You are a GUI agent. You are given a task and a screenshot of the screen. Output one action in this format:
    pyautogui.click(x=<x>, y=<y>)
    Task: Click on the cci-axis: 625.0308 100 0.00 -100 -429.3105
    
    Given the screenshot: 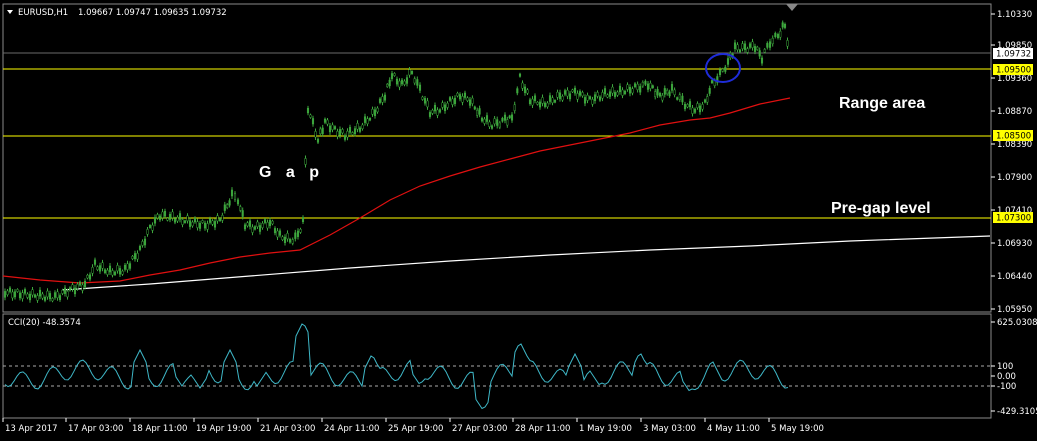 What is the action you would take?
    pyautogui.click(x=1014, y=367)
    